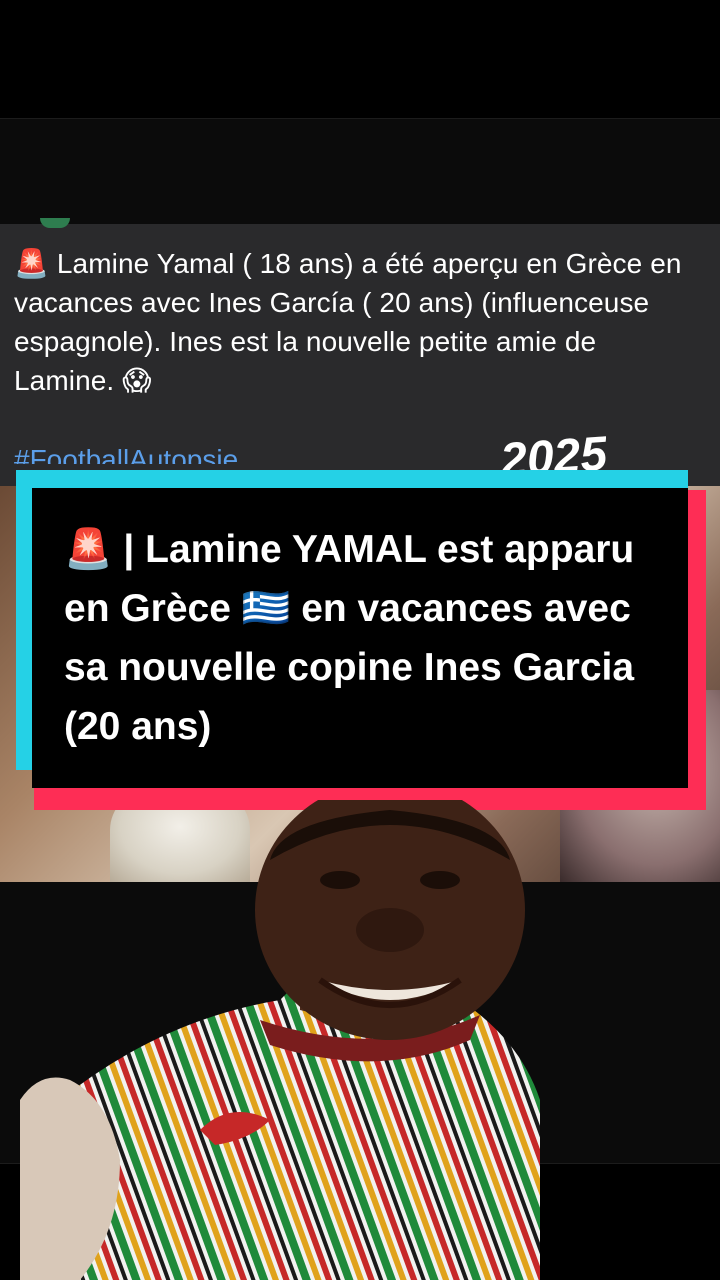  I want to click on shocked-face-icon: 😱, so click(137, 380).